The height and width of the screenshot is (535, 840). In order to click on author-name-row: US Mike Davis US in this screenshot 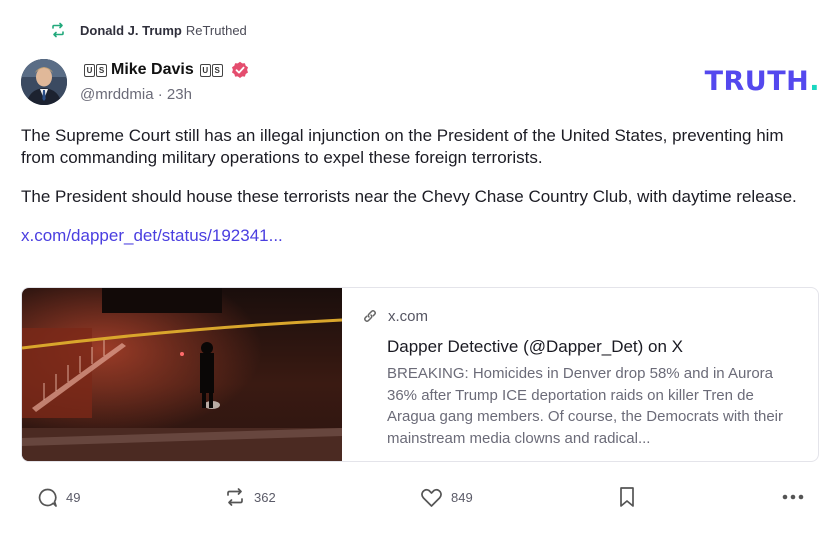, I will do `click(164, 70)`.